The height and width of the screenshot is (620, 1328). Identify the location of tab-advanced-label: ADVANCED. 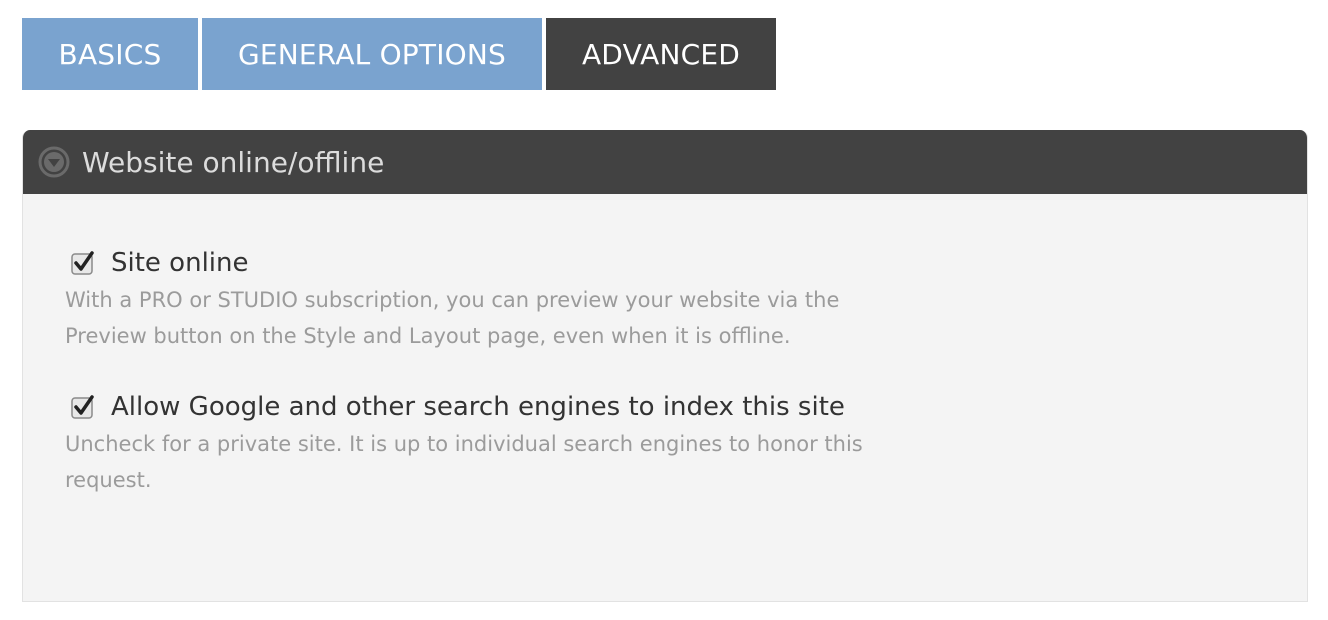
(661, 54).